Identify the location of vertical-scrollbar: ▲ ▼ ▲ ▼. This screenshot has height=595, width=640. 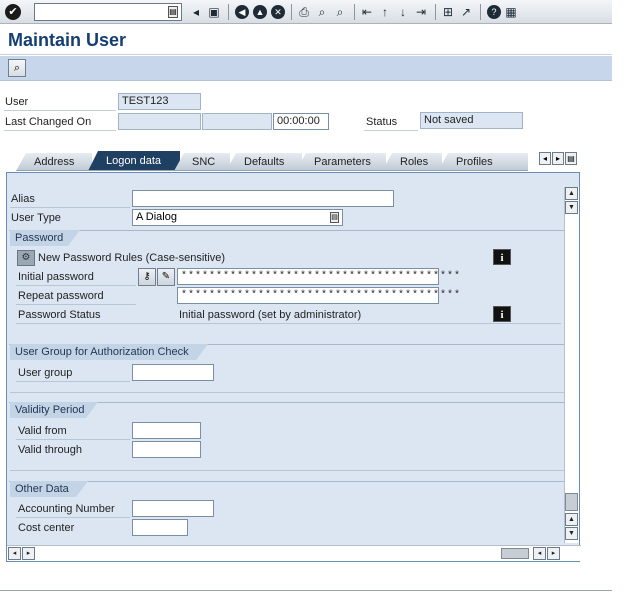
(571, 365).